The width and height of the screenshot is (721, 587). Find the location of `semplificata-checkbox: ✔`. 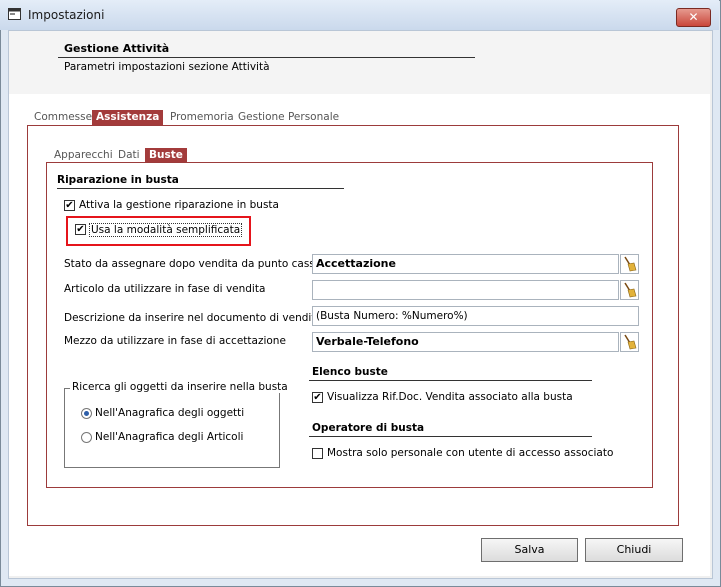

semplificata-checkbox: ✔ is located at coordinates (80, 229).